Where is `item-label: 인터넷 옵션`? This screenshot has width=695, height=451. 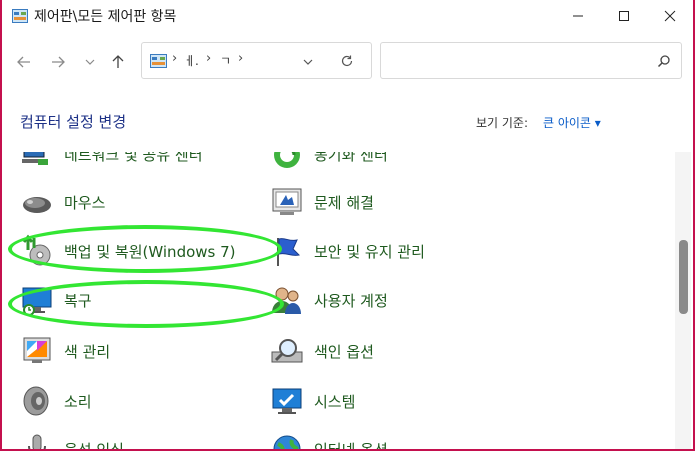
item-label: 인터넷 옵션 is located at coordinates (351, 444).